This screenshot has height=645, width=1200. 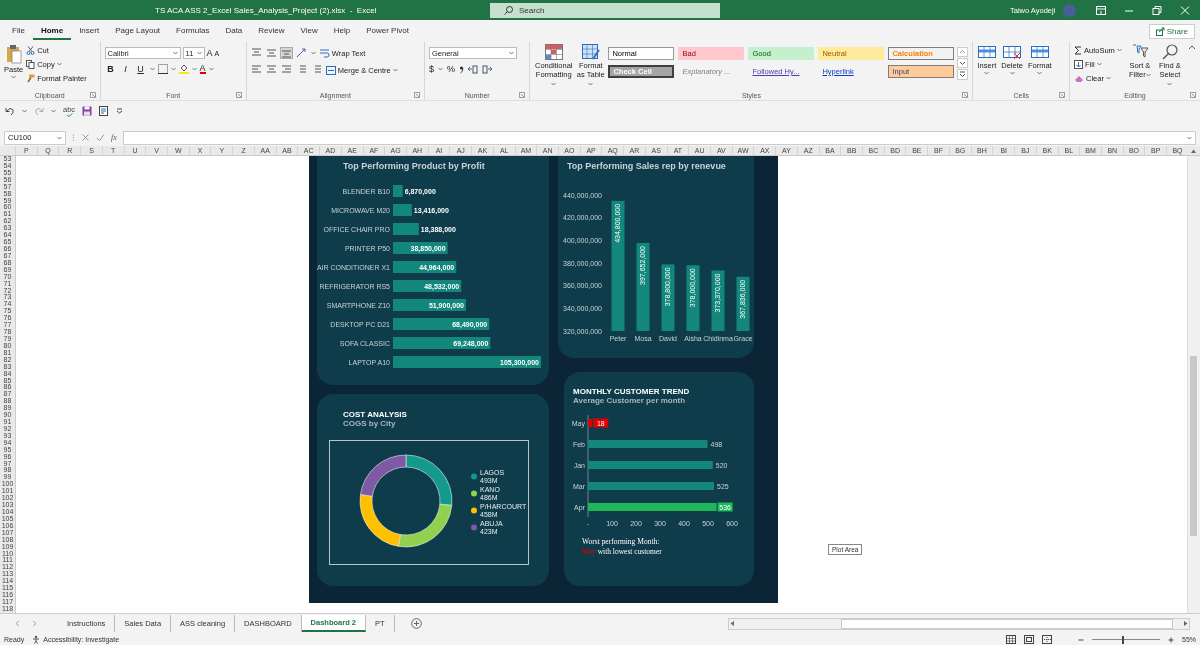 I want to click on scroll-up-icon, so click(x=1194, y=150).